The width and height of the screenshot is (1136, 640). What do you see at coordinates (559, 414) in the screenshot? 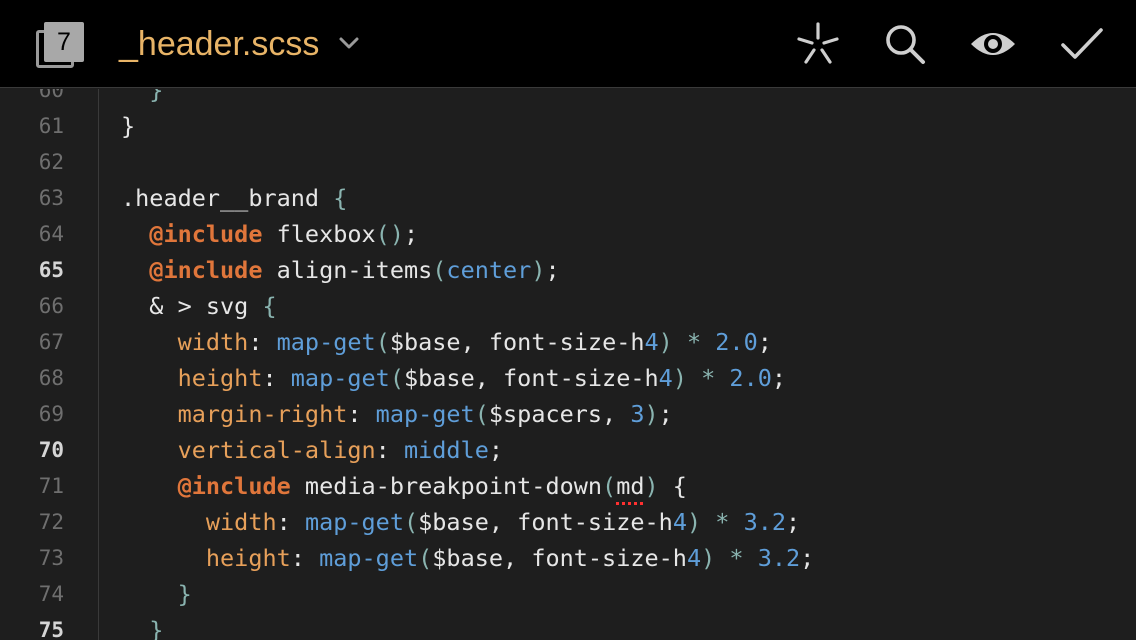
I see `code-token: $spacers,` at bounding box center [559, 414].